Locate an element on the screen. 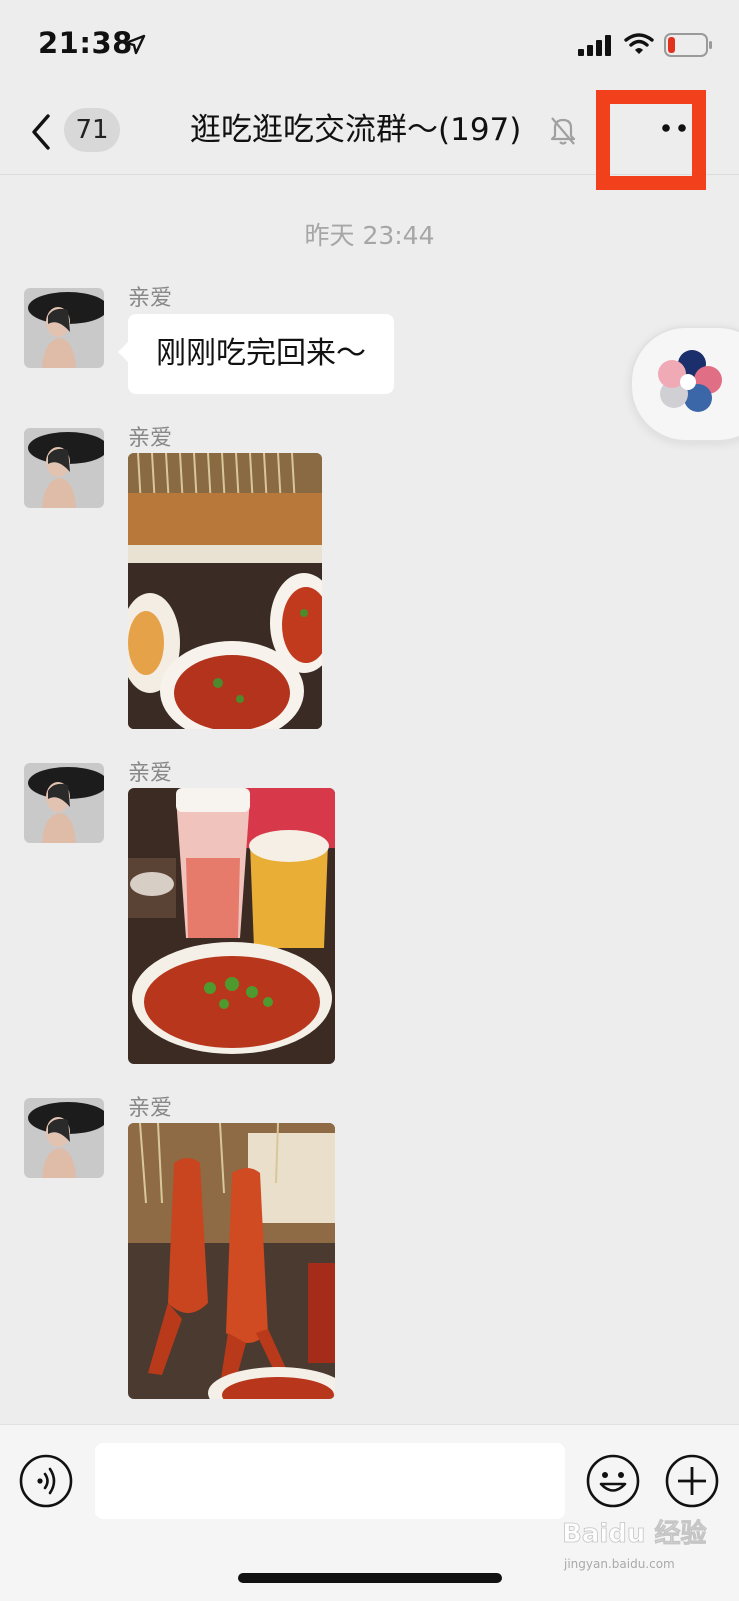  home-indicator is located at coordinates (370, 1578).